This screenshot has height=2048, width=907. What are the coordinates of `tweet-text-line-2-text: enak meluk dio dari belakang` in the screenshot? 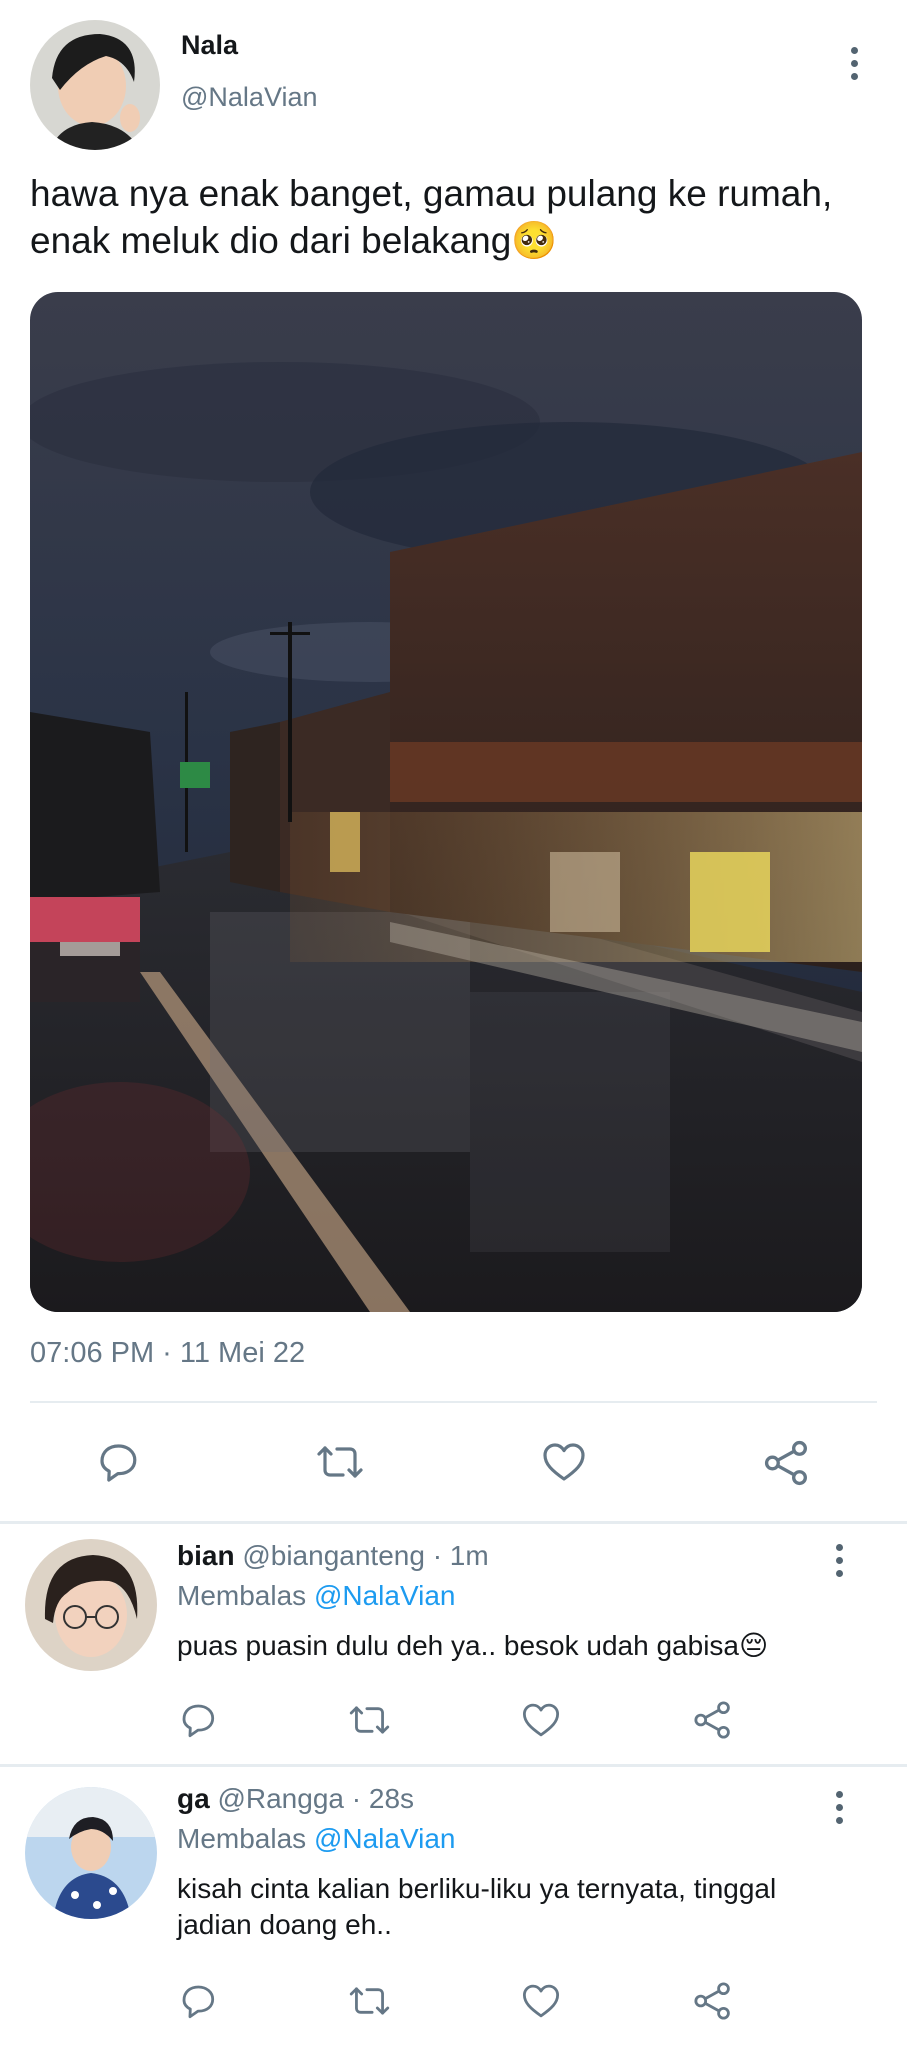 It's located at (271, 240).